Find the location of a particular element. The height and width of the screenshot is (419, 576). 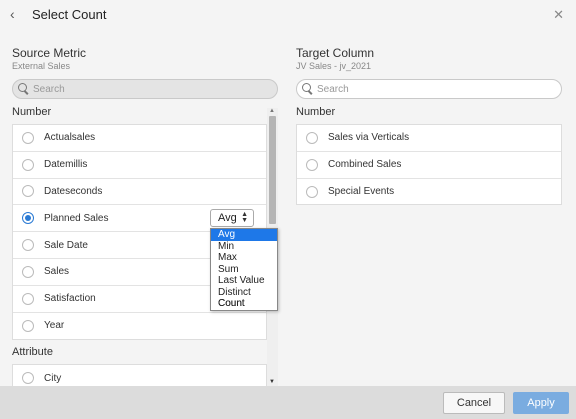

close-icon: ✕ is located at coordinates (558, 15).